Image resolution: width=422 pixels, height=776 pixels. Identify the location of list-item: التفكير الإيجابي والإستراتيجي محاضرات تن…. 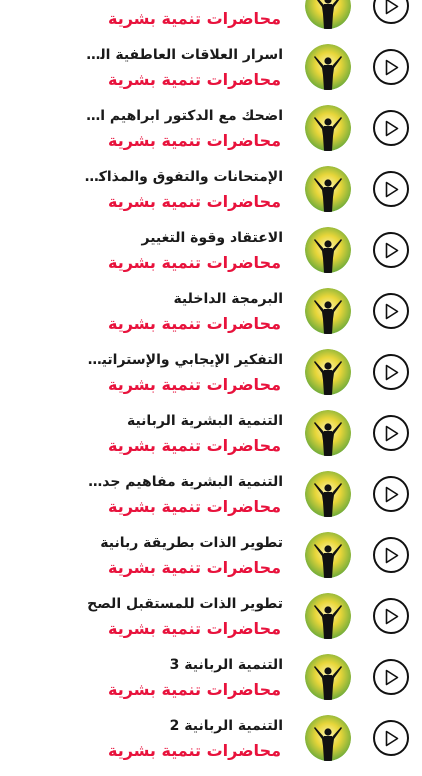
(211, 379).